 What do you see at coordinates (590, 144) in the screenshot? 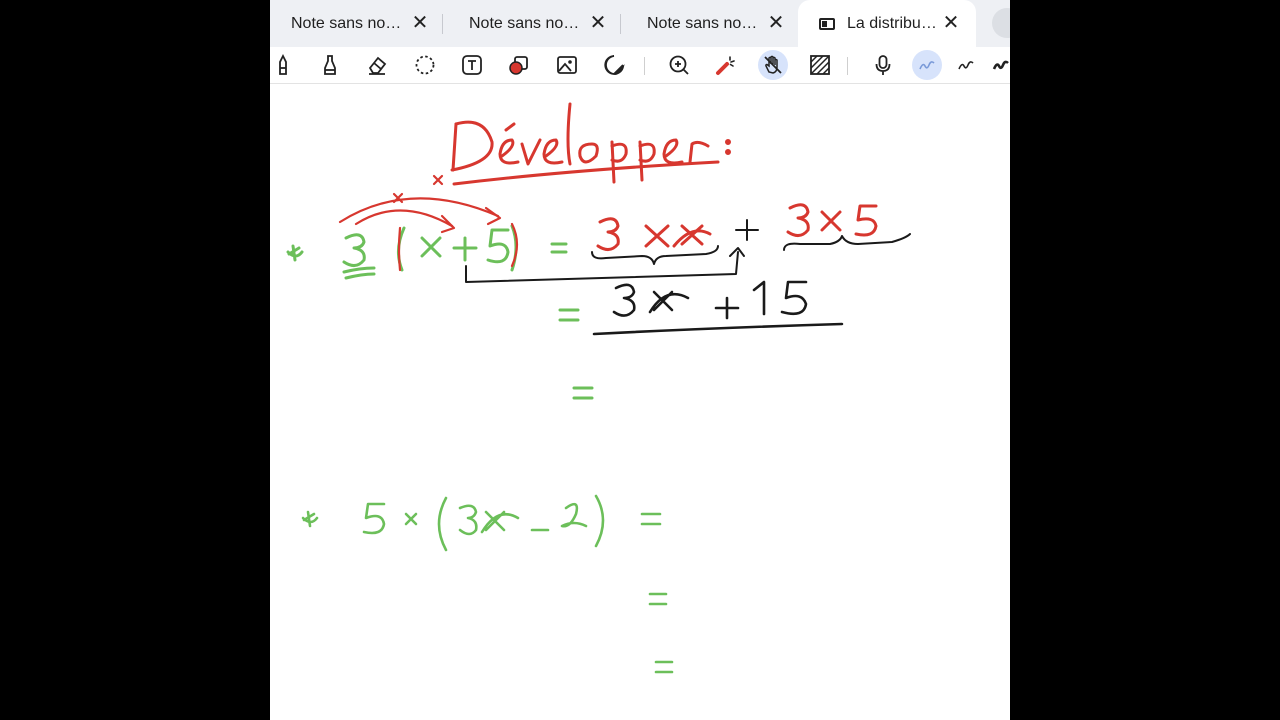
I see `heading-developper-ink` at bounding box center [590, 144].